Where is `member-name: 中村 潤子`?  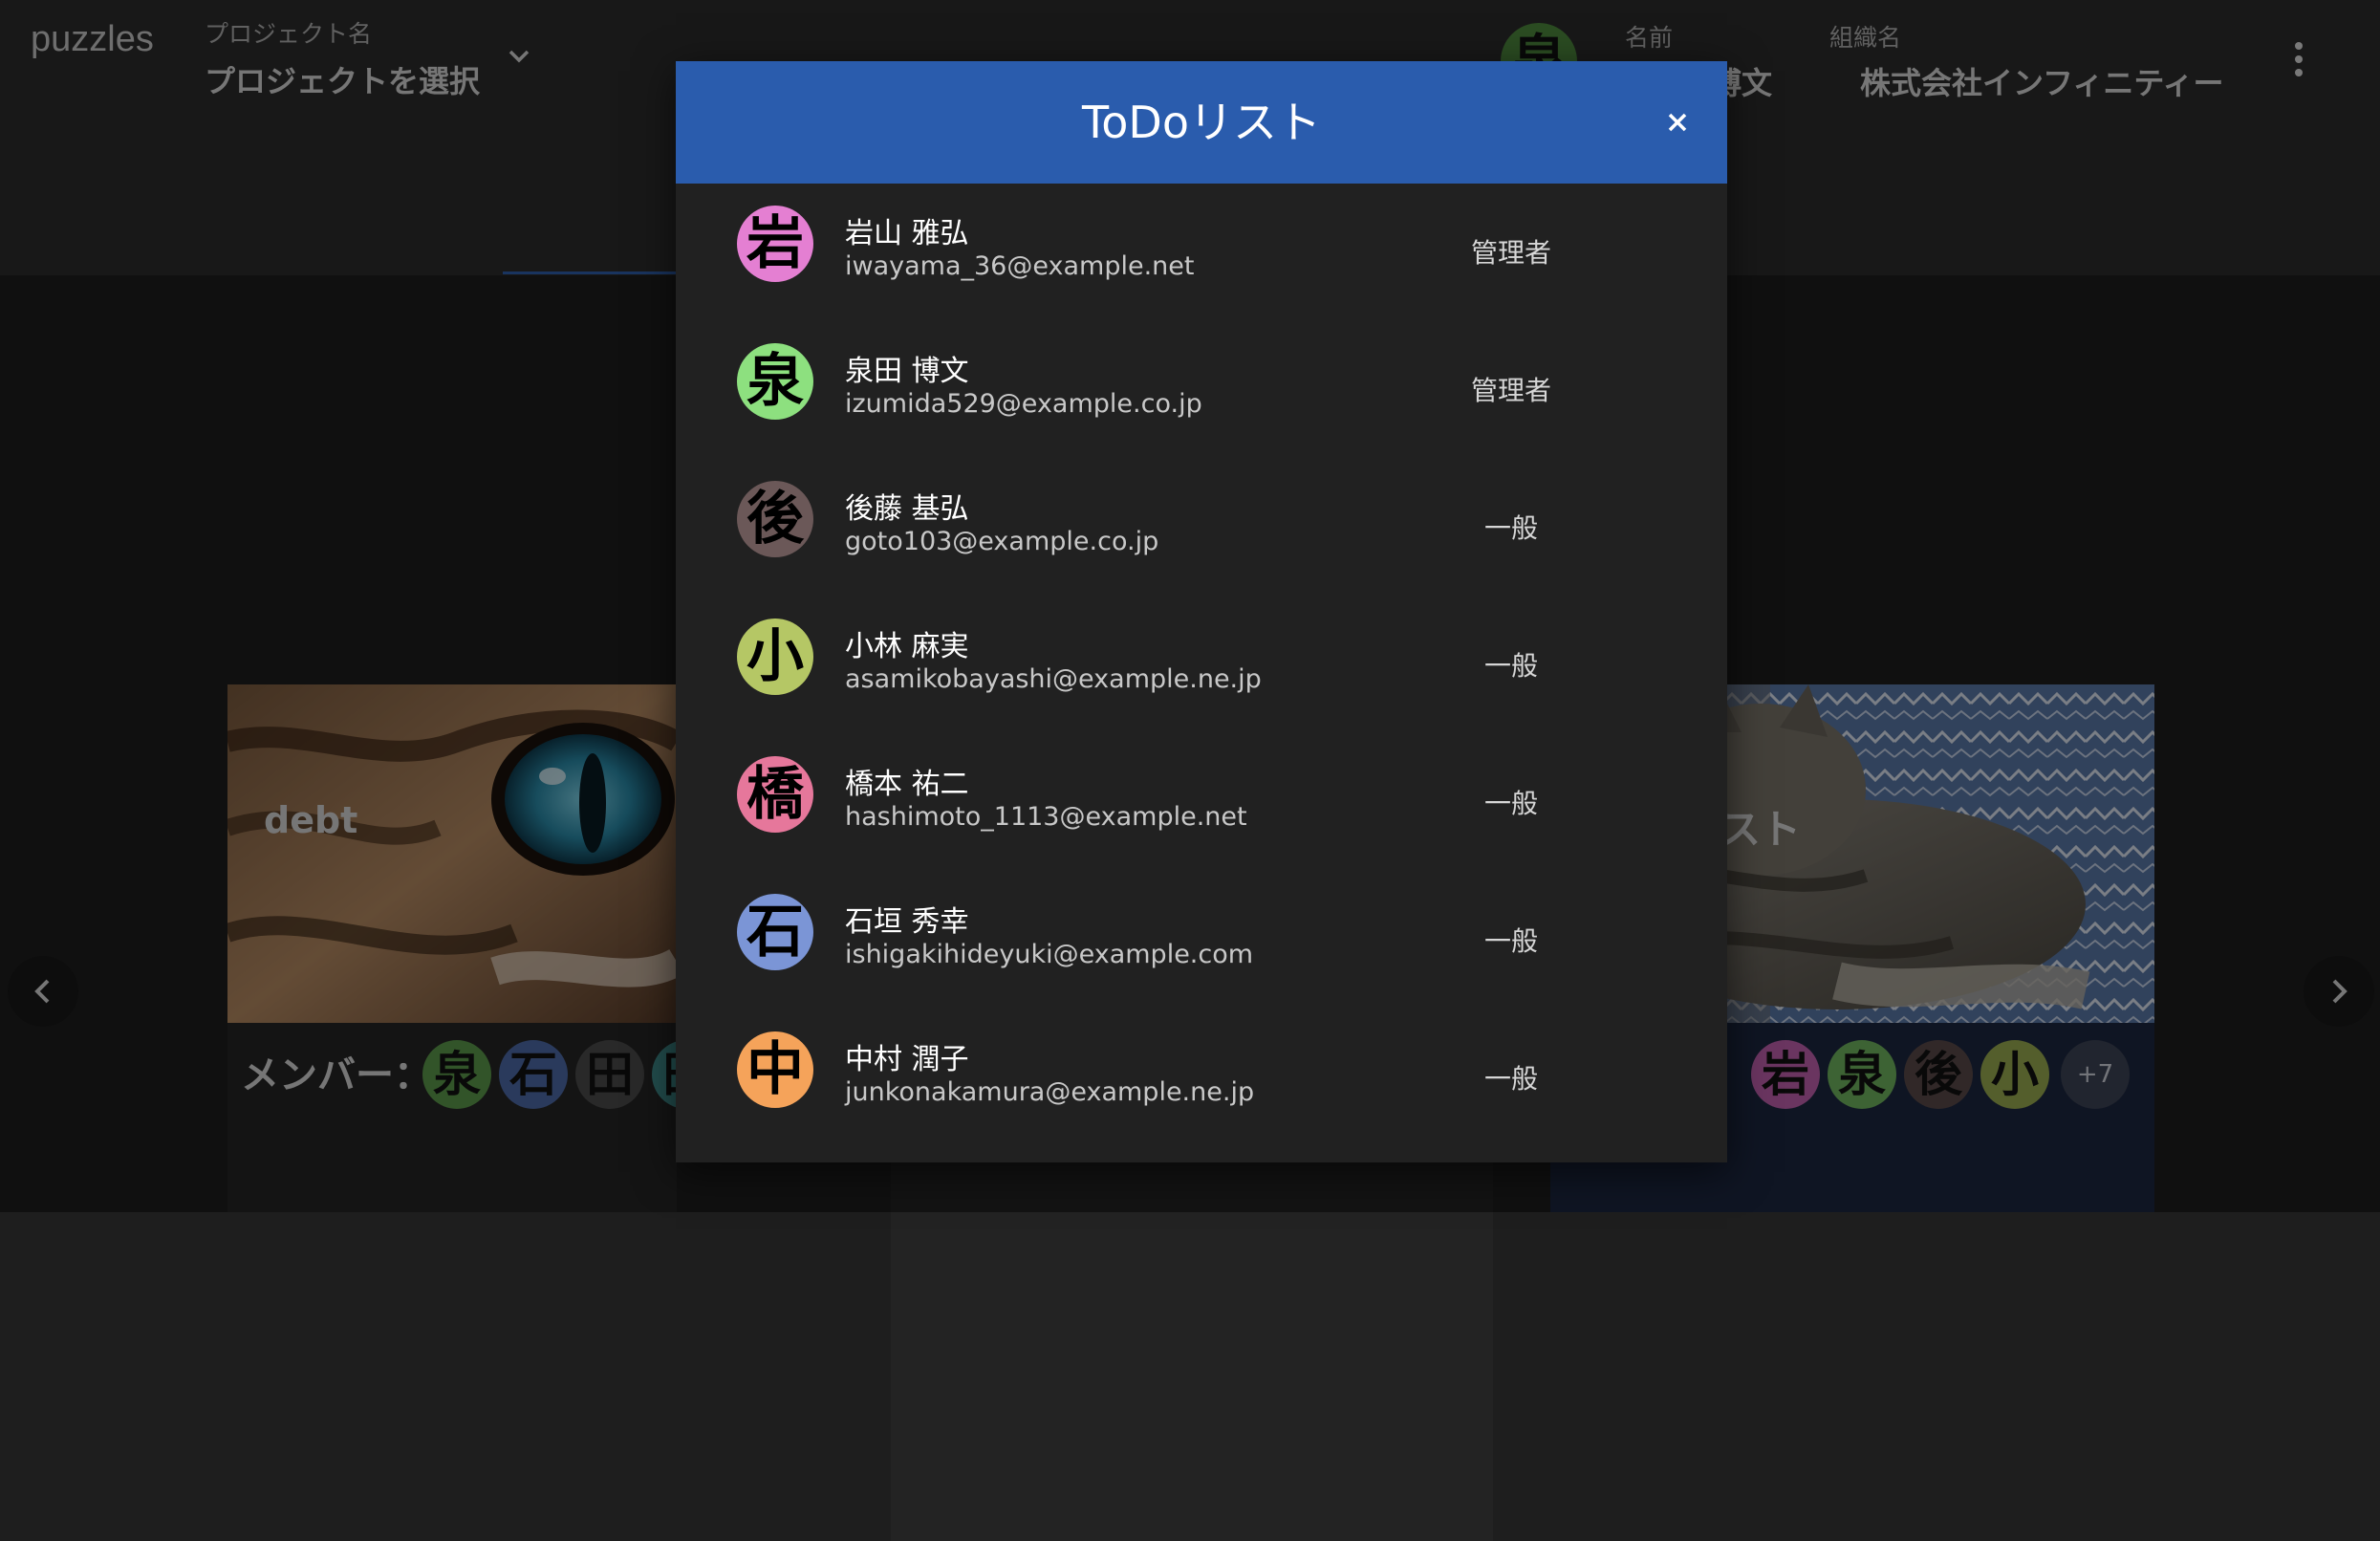 member-name: 中村 潤子 is located at coordinates (907, 1059).